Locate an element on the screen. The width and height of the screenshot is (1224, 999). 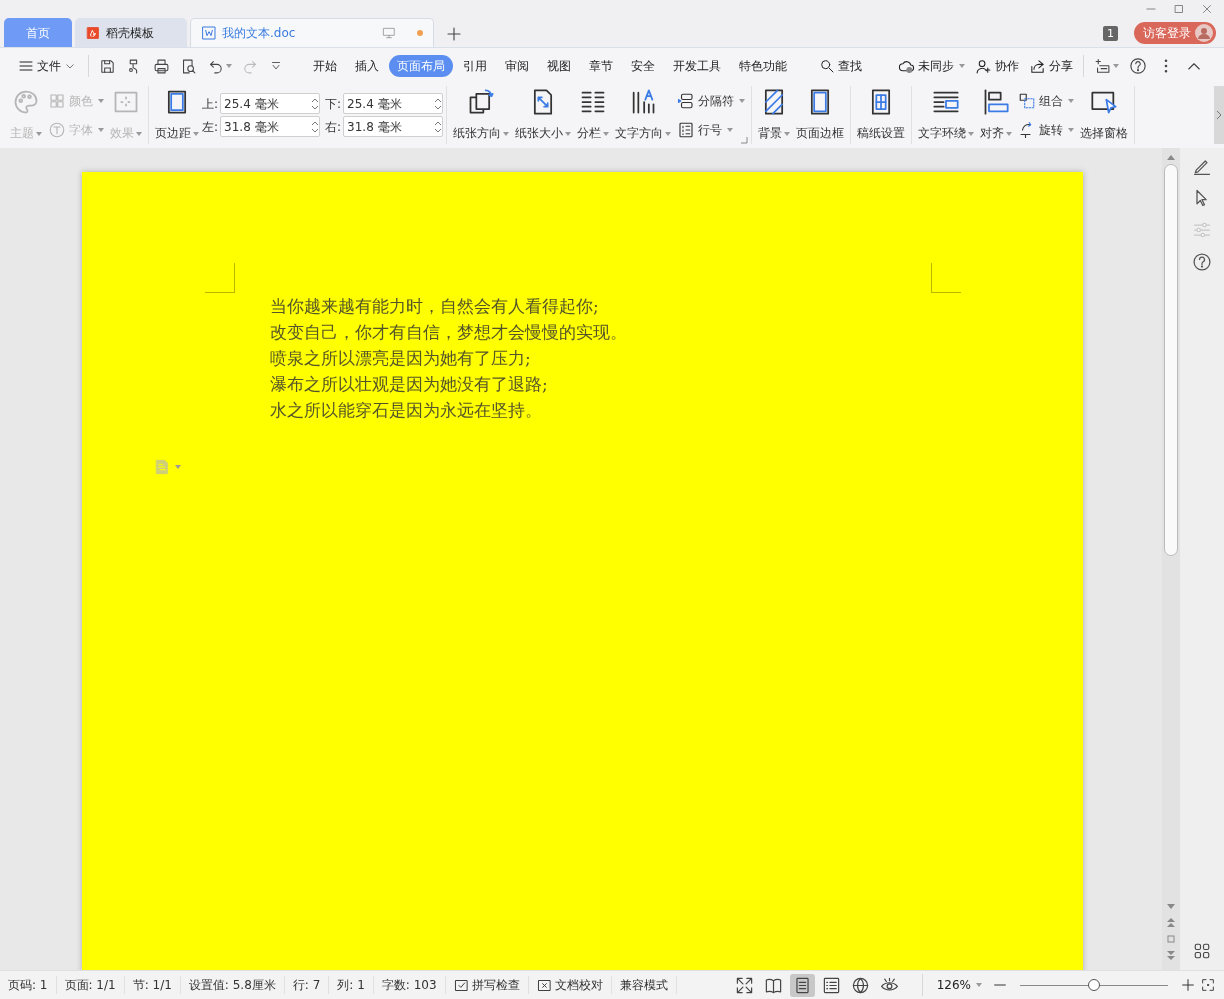
pages-icon is located at coordinates (481, 102).